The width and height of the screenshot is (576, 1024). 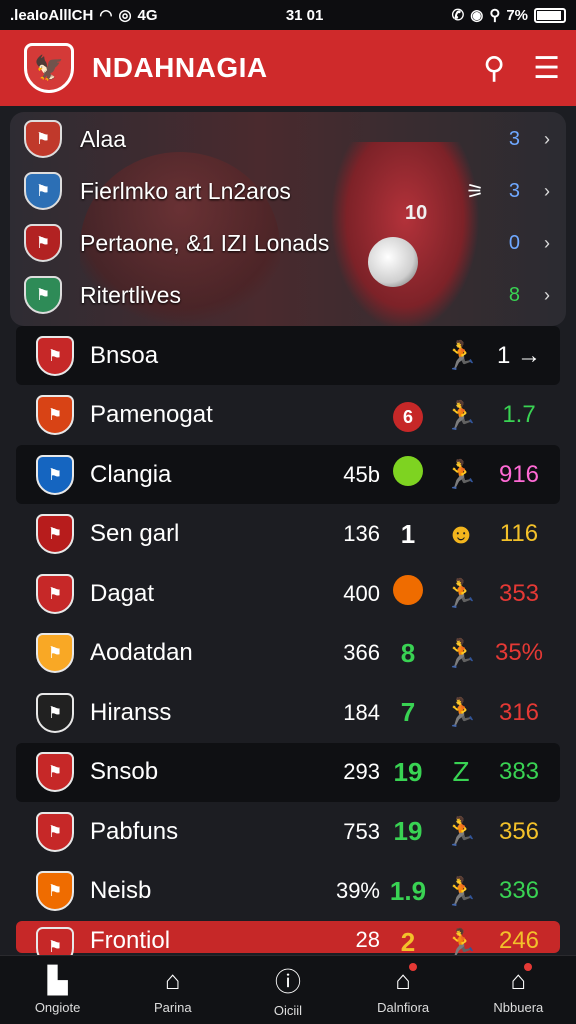 I want to click on hero-list-item: ⚑ Alaa 3 ›, so click(x=287, y=139).